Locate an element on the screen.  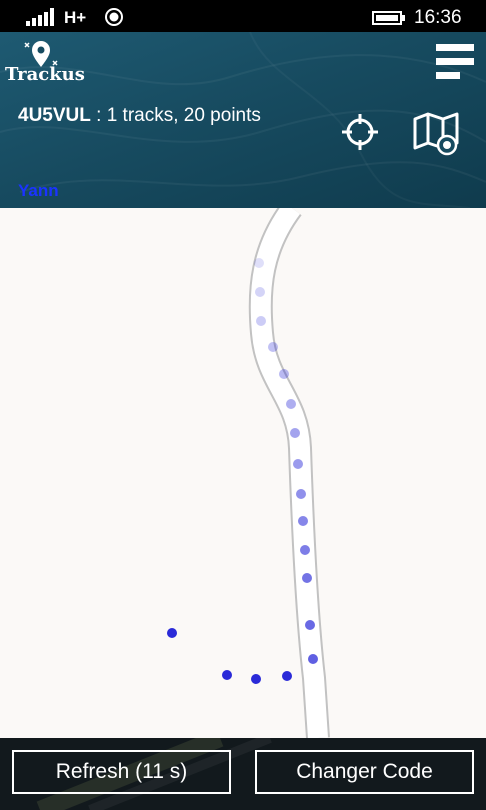
map-icon is located at coordinates (437, 134).